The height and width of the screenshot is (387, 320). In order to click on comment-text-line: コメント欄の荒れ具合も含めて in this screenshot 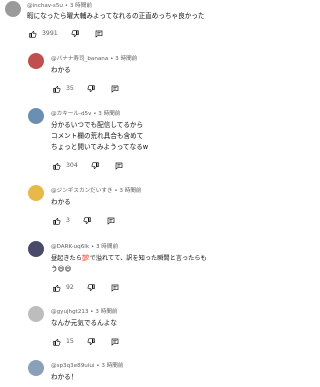, I will do `click(97, 136)`.